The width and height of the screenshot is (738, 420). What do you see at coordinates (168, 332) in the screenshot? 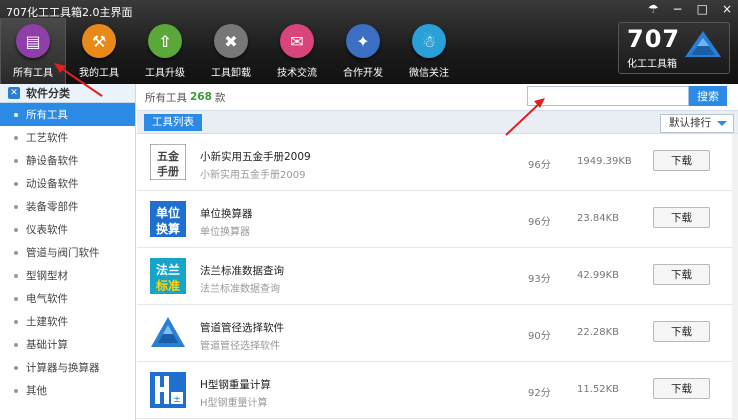
I see `pipe-diameter-icon` at bounding box center [168, 332].